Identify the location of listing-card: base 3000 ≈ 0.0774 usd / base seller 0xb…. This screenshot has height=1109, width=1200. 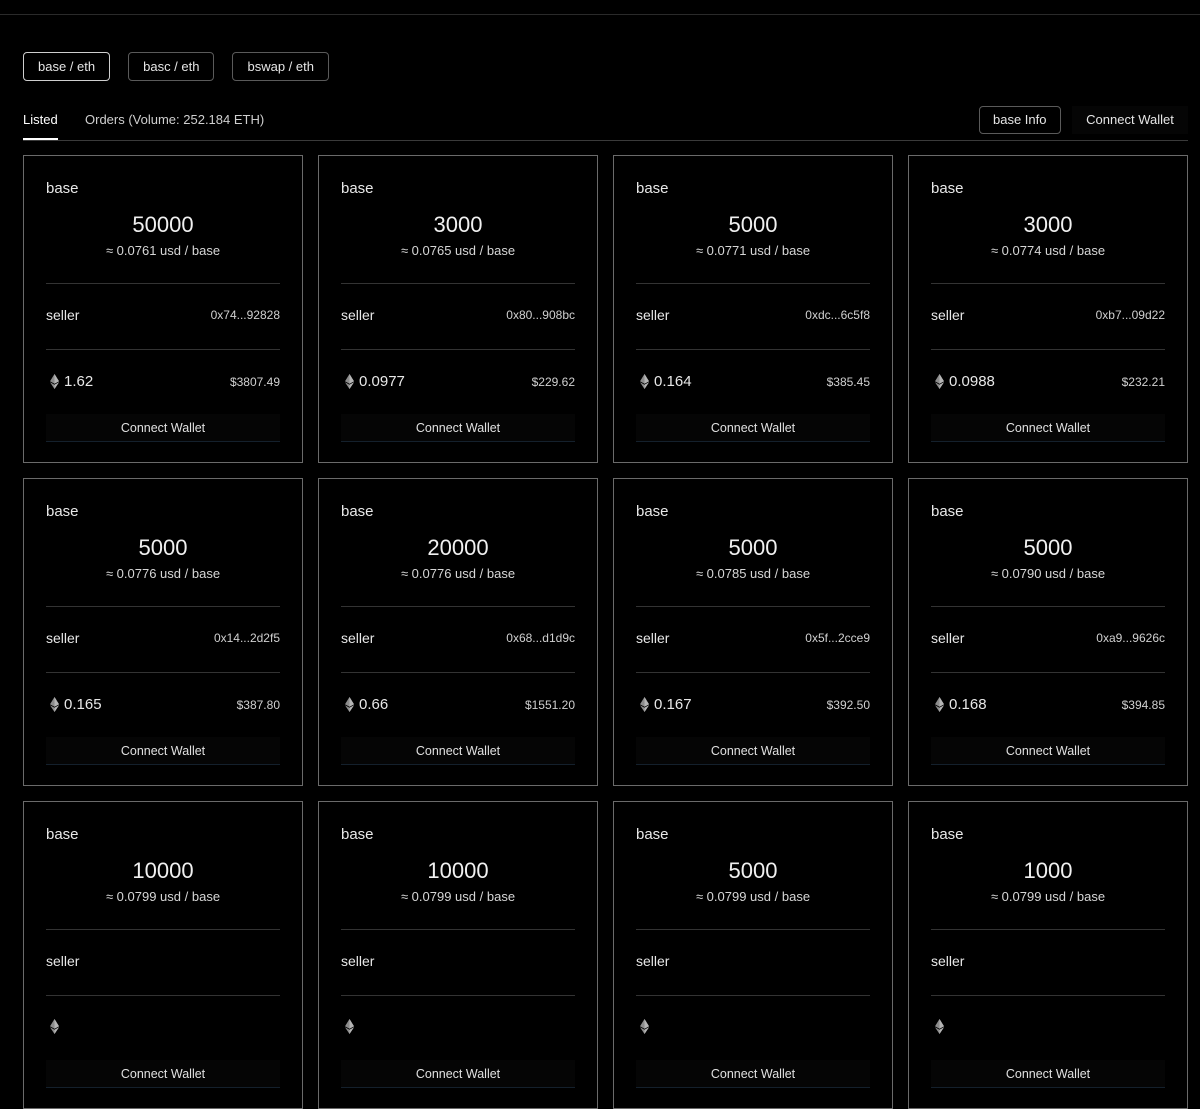
(1048, 309).